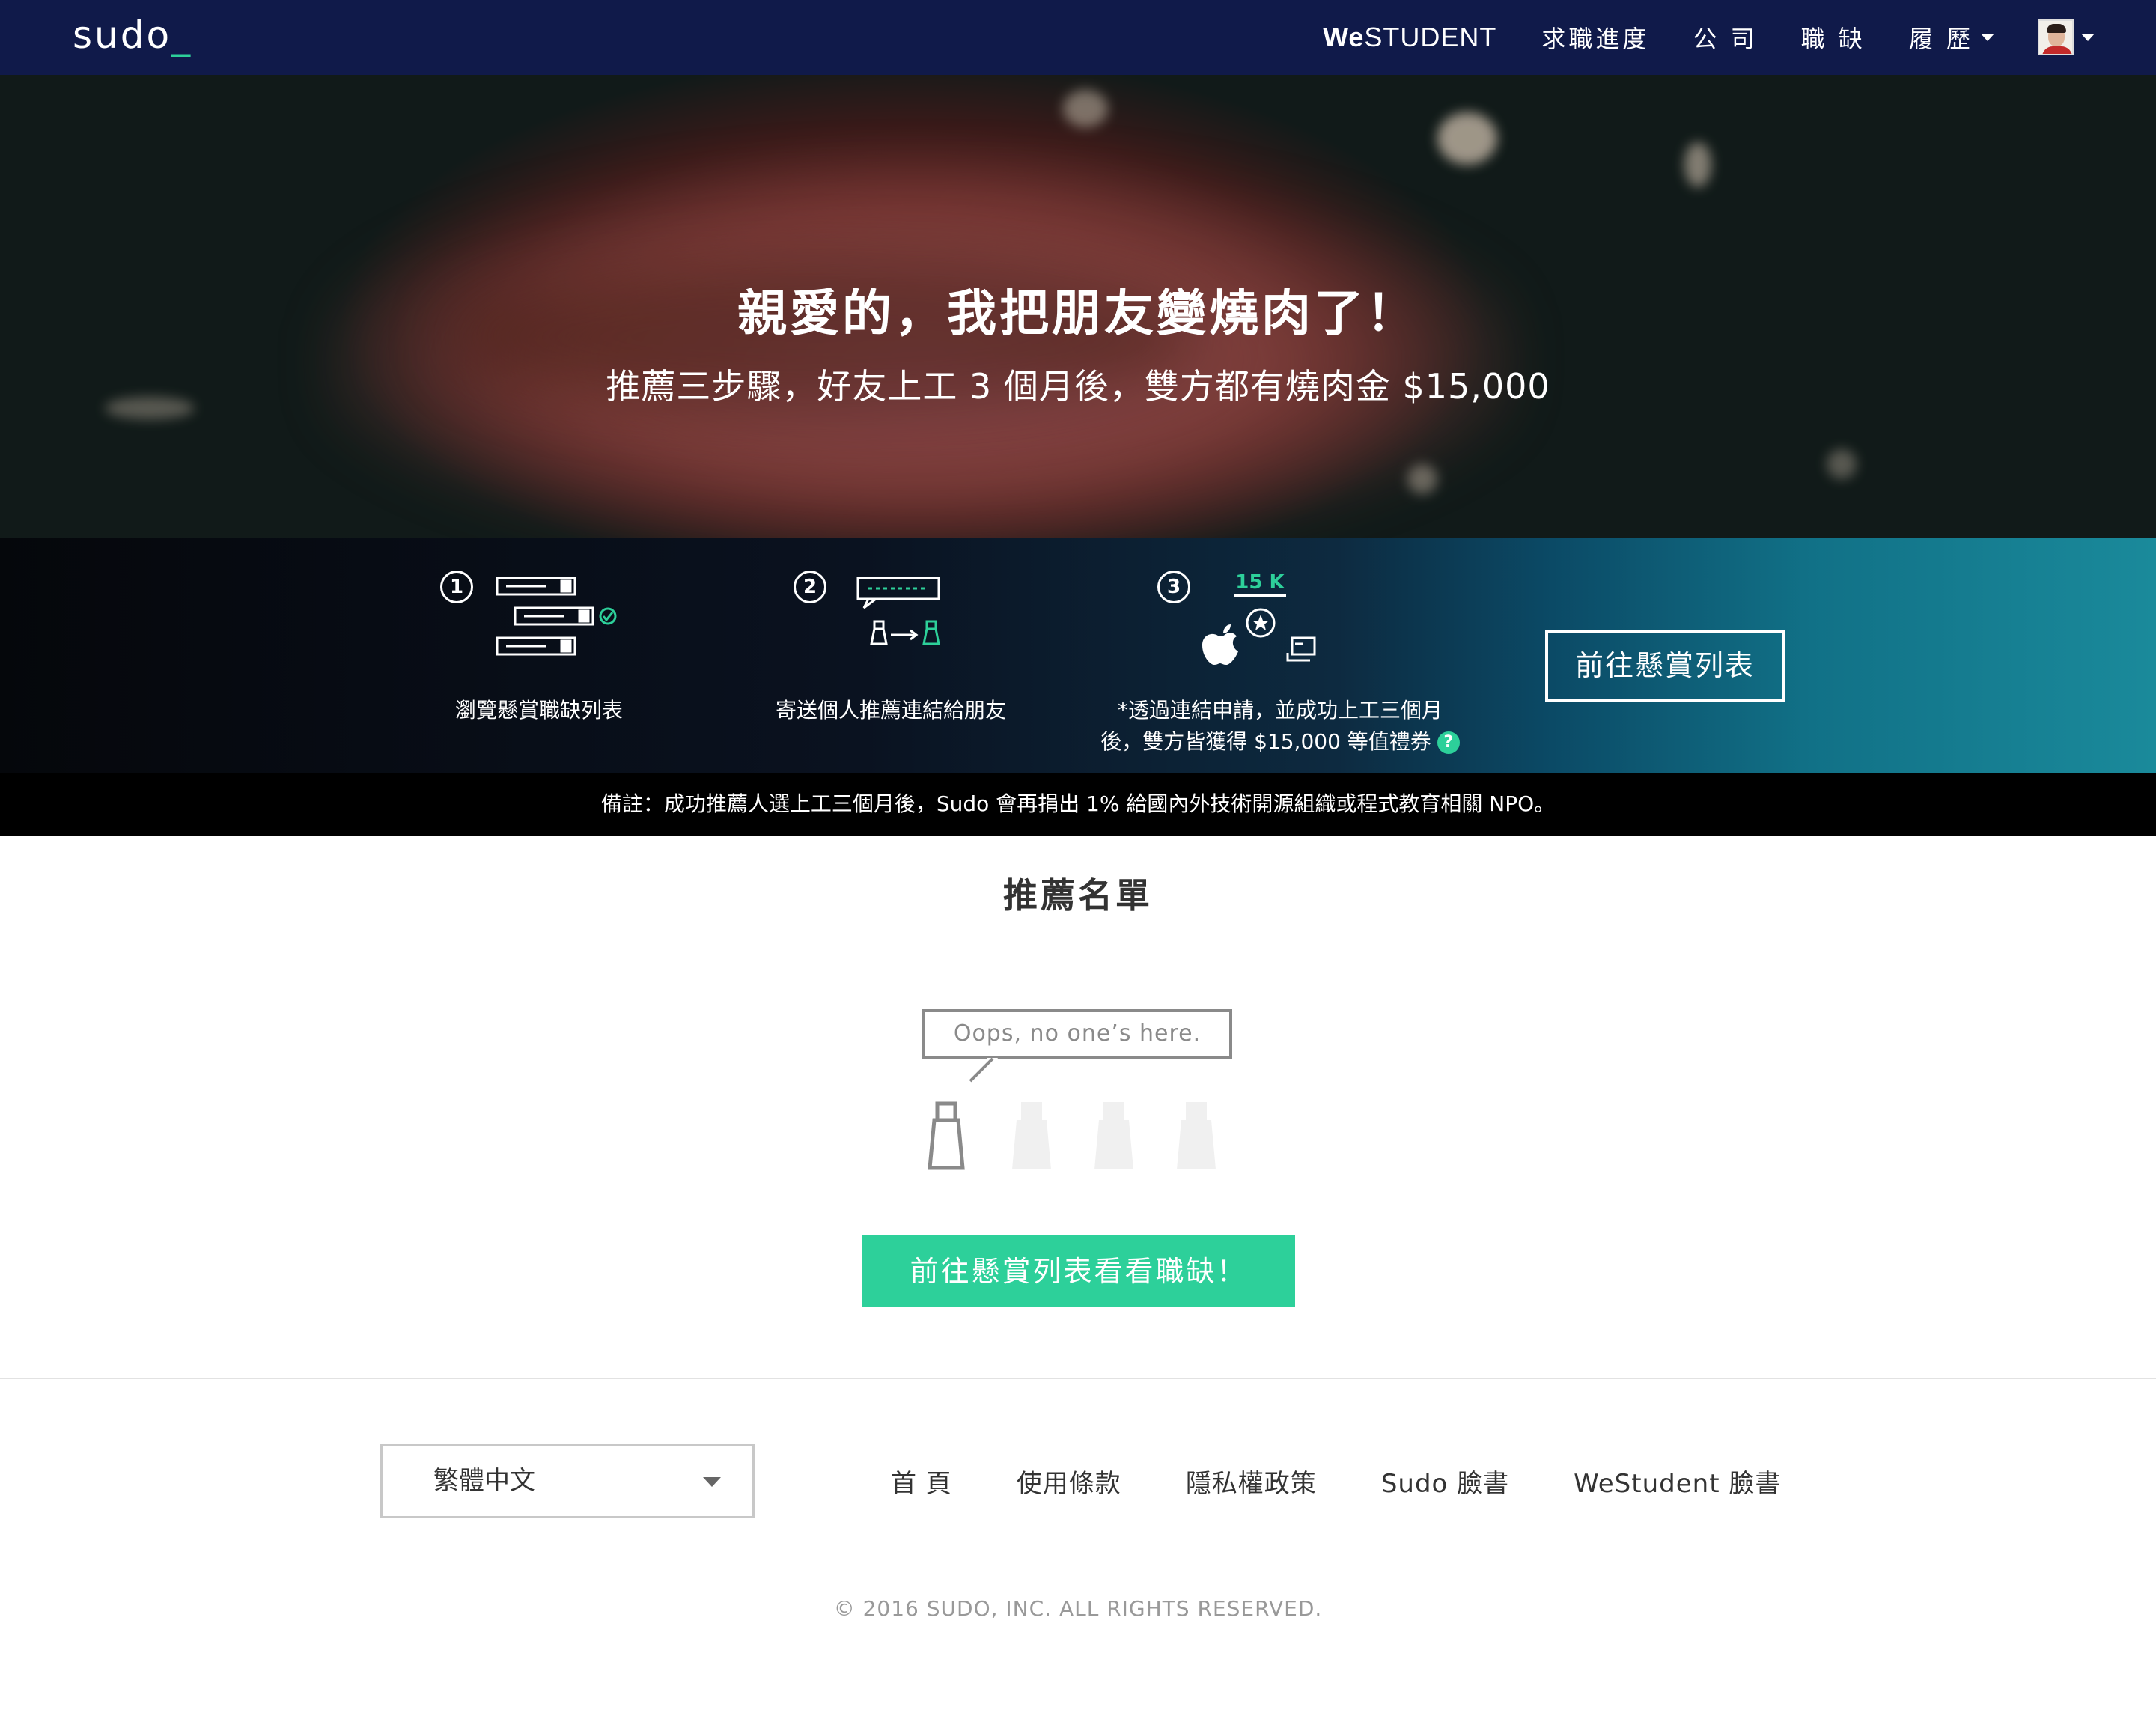 The image size is (2156, 1734). What do you see at coordinates (1448, 742) in the screenshot?
I see `question-icon: ?` at bounding box center [1448, 742].